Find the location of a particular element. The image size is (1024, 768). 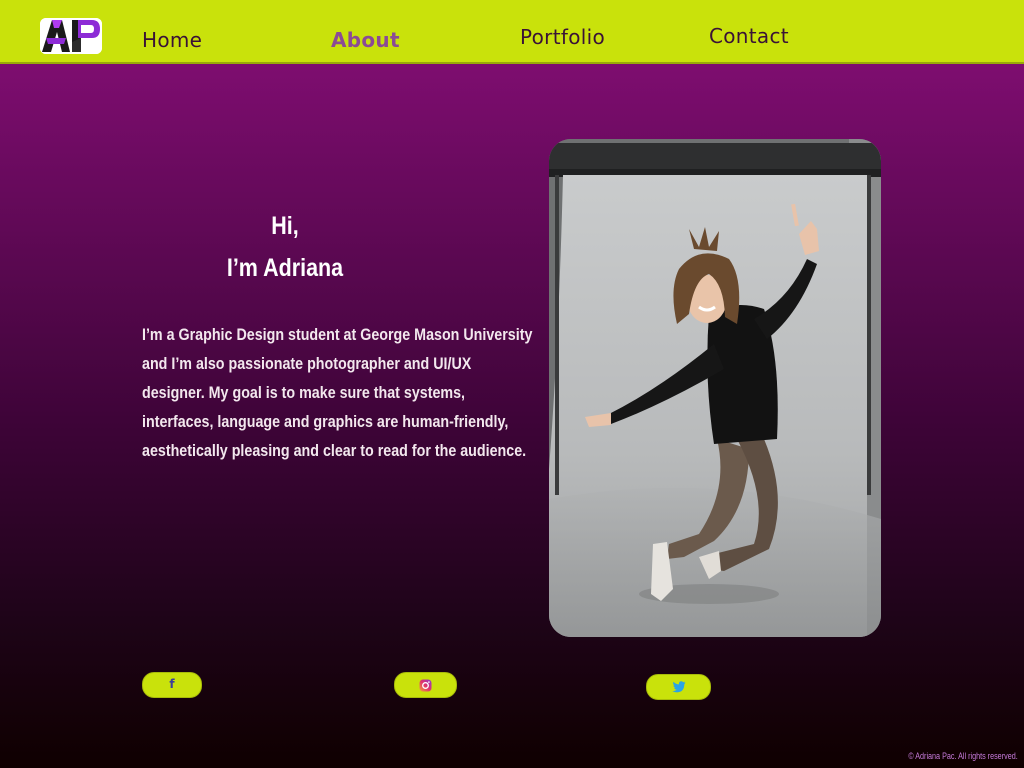

logo-mark-icon is located at coordinates (71, 36).